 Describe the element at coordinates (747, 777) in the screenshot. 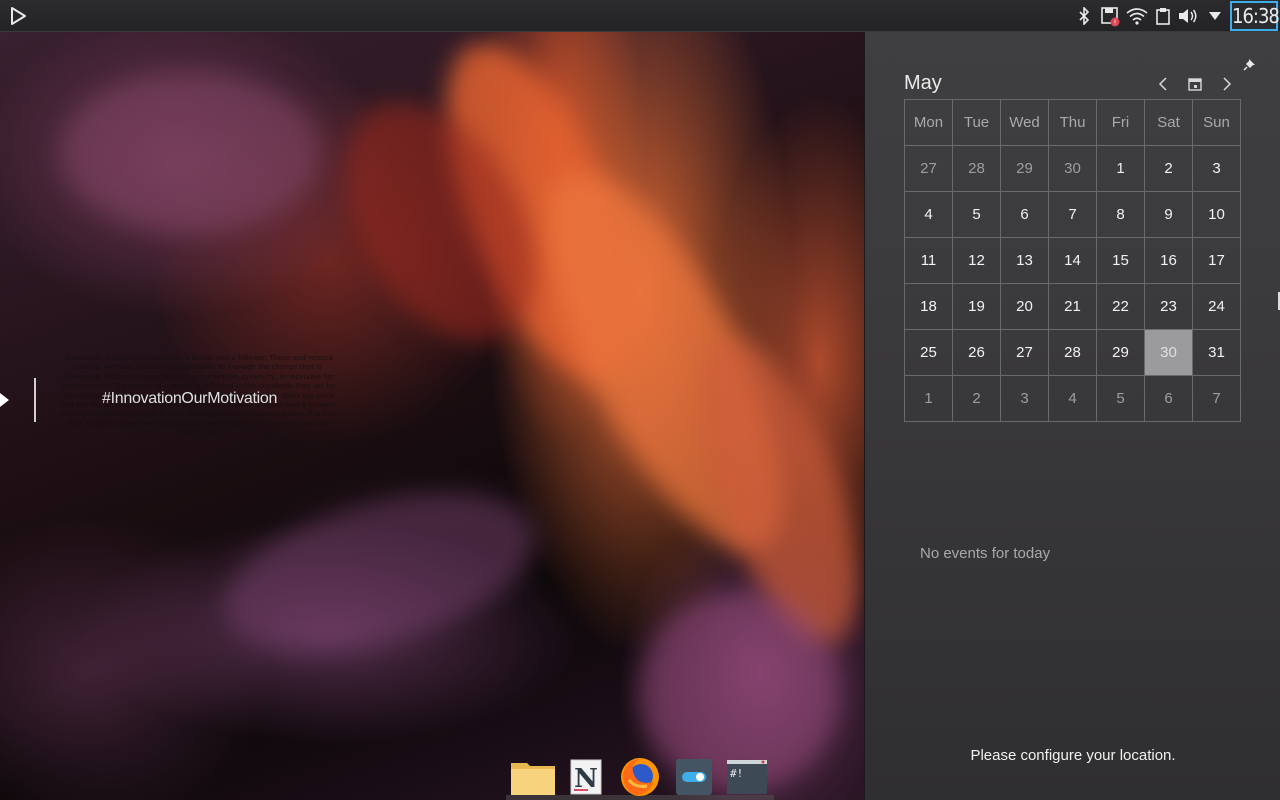

I see `terminal-icon: #!` at that location.